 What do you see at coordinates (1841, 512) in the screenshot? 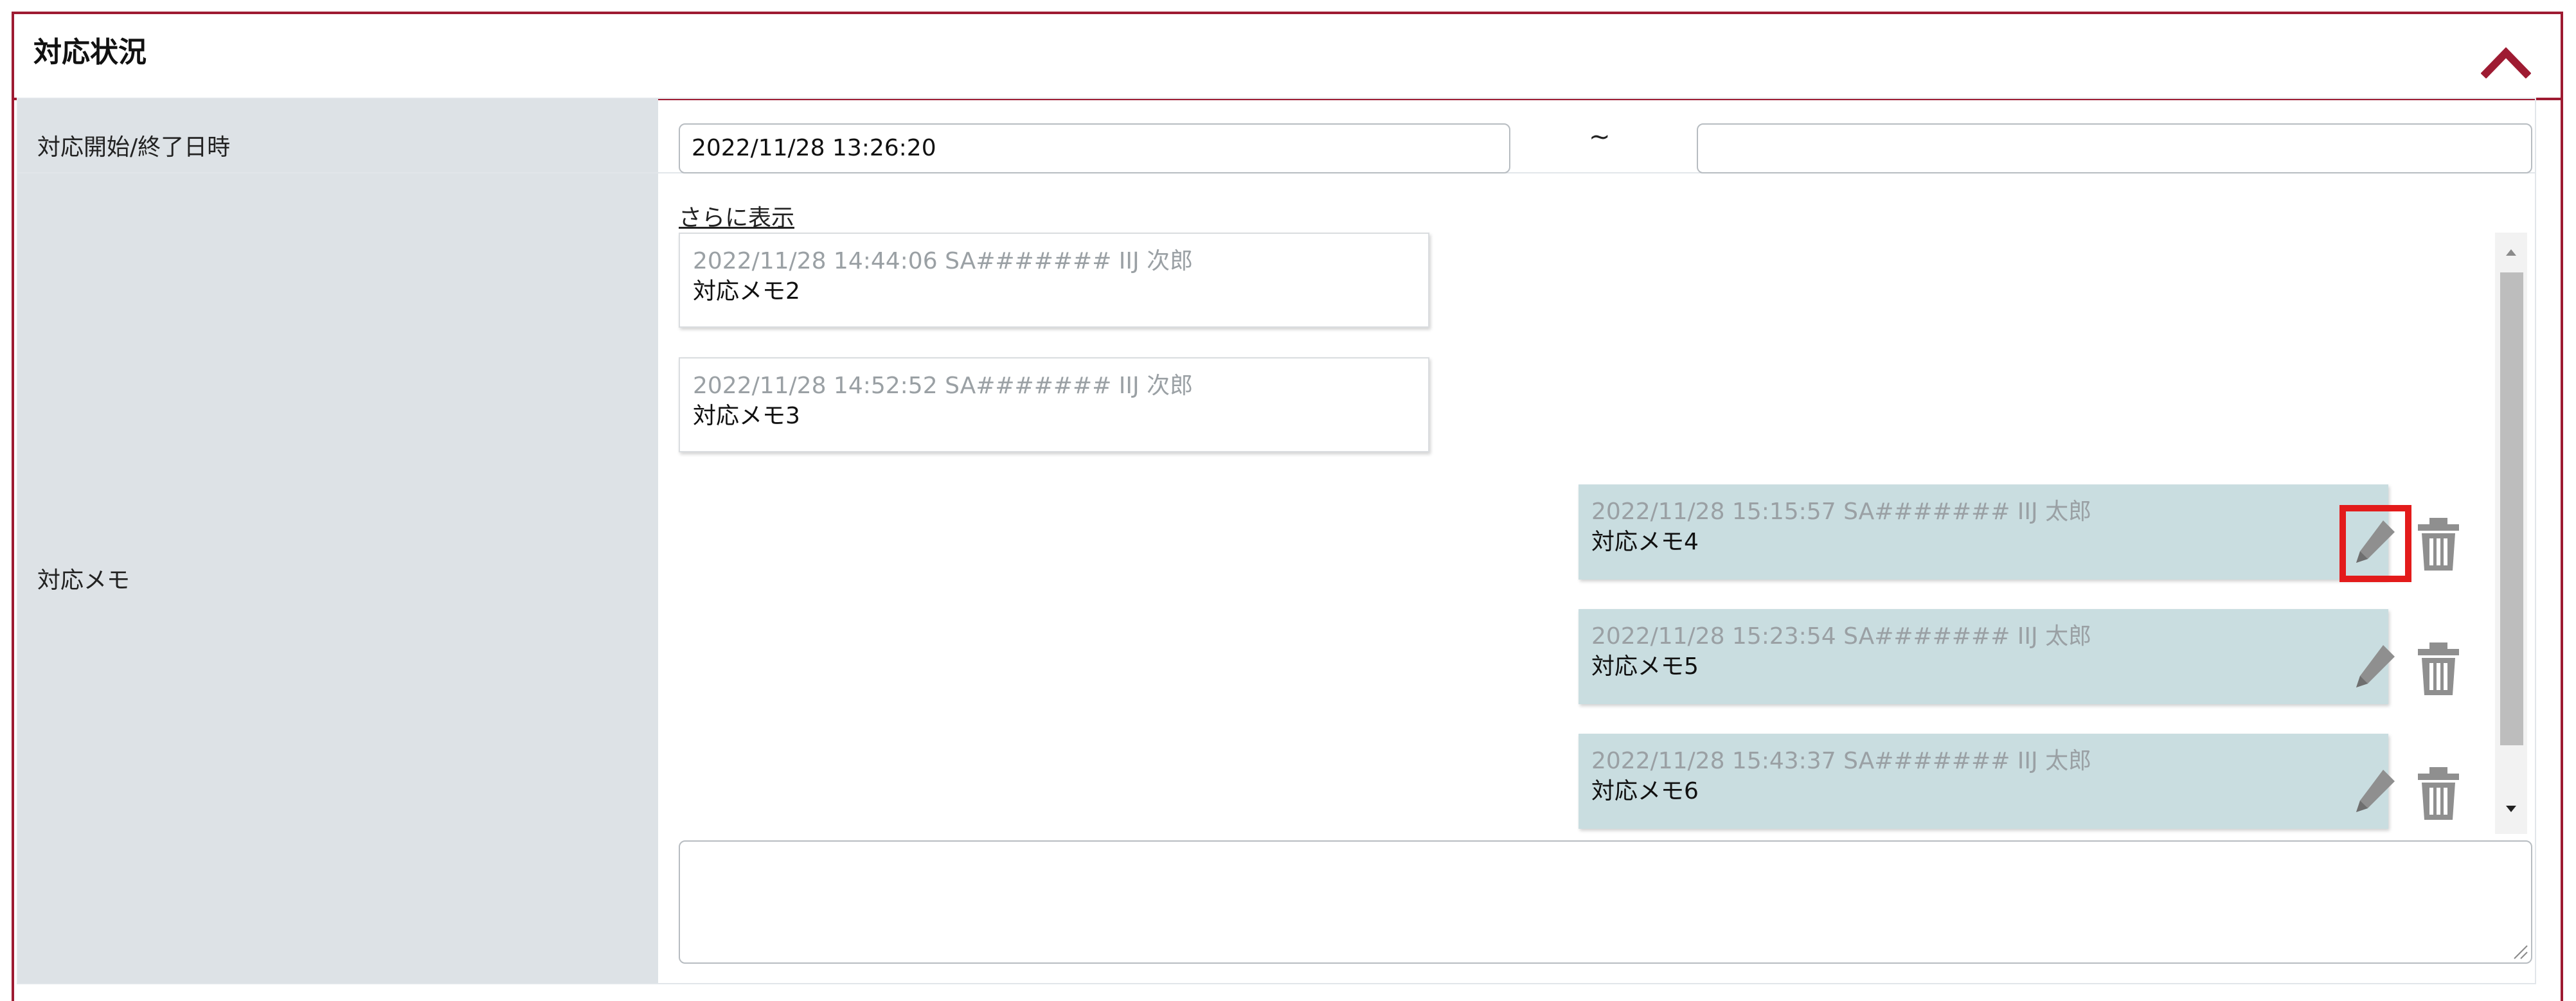
I see `memo-meta: 2022/11/28 15:15:57 SA####### IIJ 太郎` at bounding box center [1841, 512].